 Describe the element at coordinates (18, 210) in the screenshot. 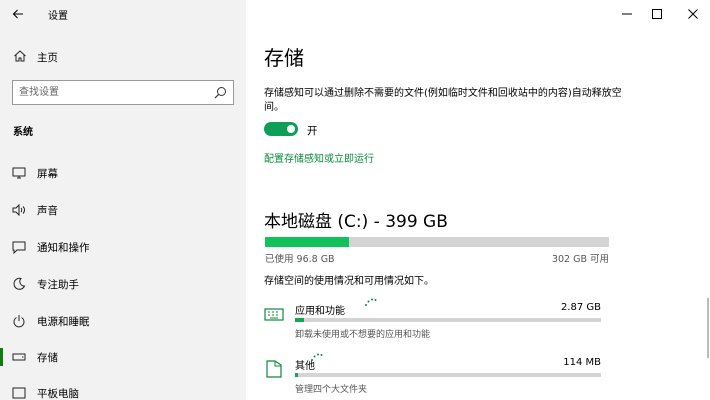

I see `speaker-icon` at that location.